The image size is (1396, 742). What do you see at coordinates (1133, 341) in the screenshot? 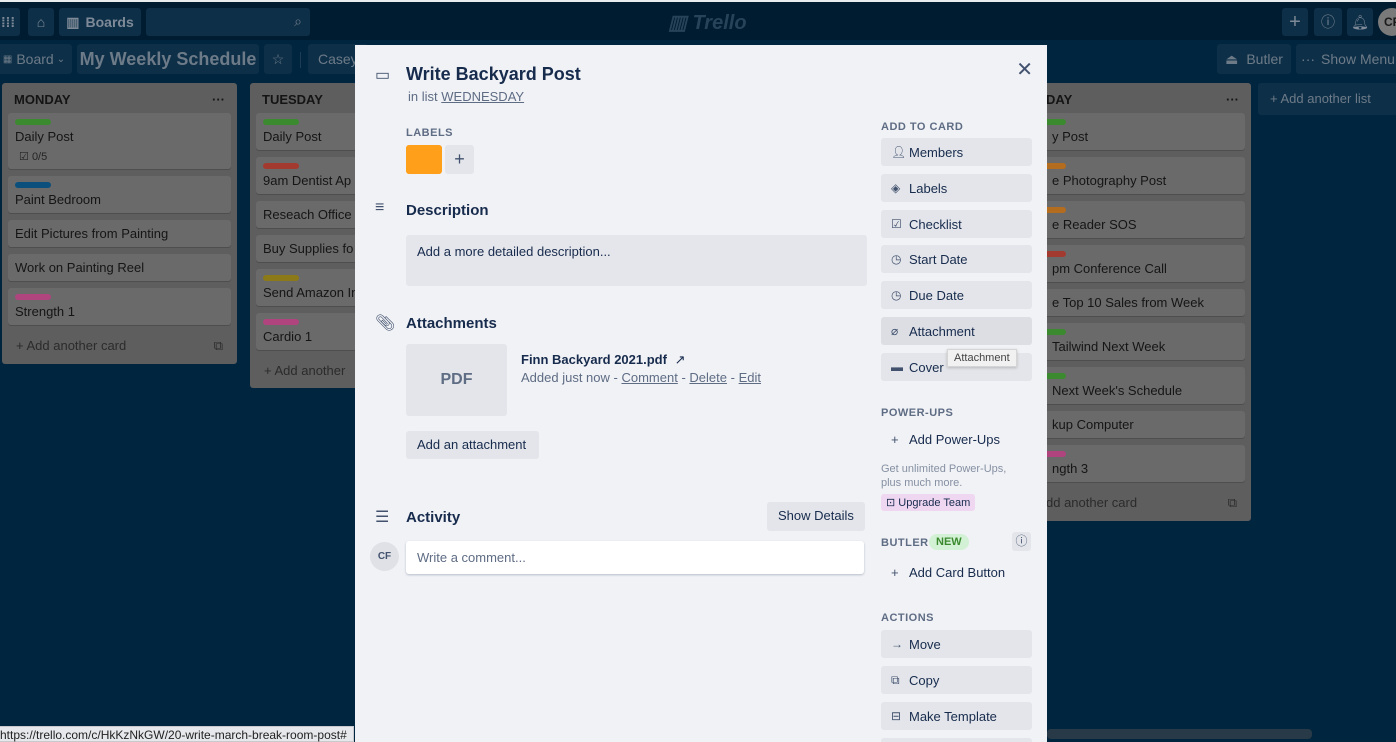
I see `card: Tailwind Next Week` at bounding box center [1133, 341].